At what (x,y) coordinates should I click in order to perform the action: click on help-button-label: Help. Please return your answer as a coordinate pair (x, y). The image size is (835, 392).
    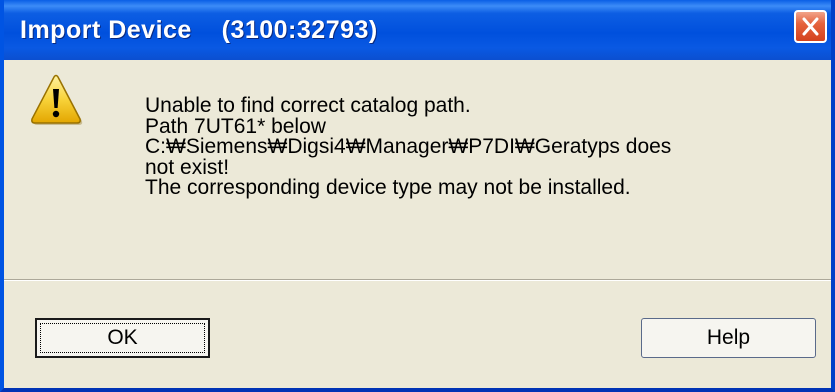
    Looking at the image, I should click on (728, 337).